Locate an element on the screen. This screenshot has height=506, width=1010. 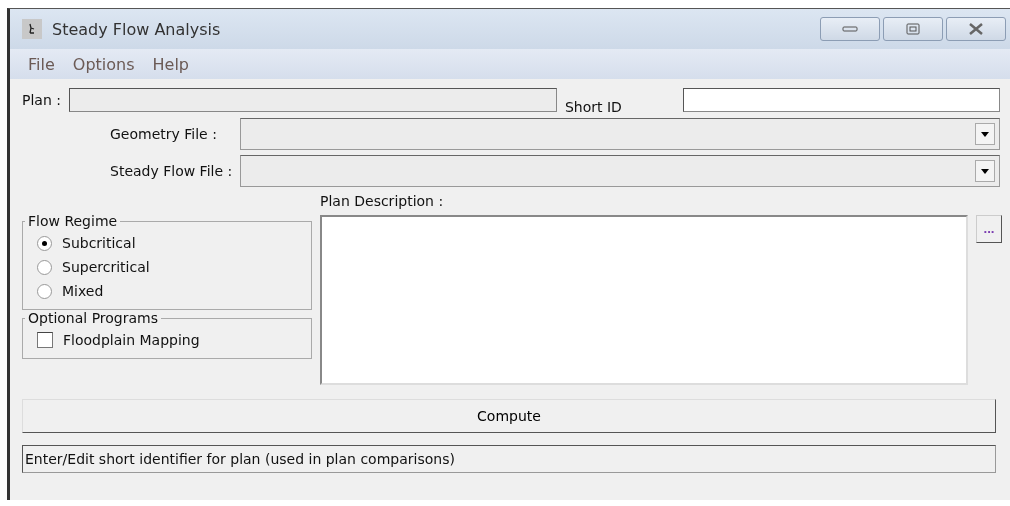
maximize-icon is located at coordinates (913, 29).